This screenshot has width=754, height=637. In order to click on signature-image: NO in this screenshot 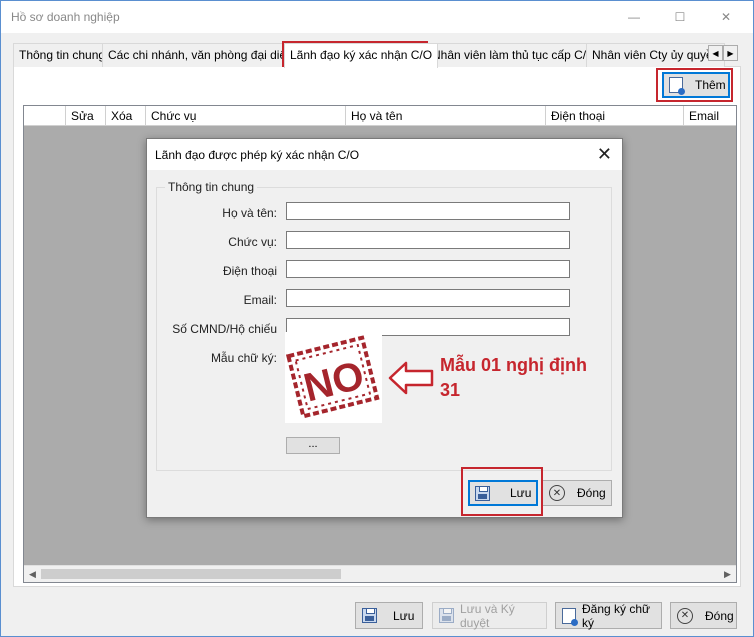, I will do `click(333, 377)`.